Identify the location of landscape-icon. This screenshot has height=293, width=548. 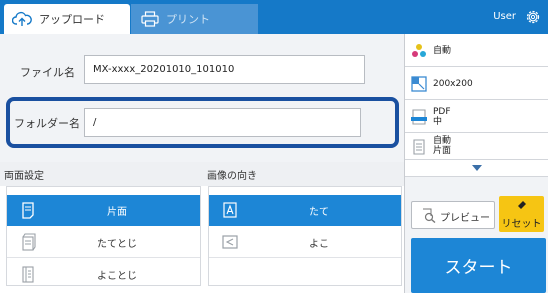
(230, 242).